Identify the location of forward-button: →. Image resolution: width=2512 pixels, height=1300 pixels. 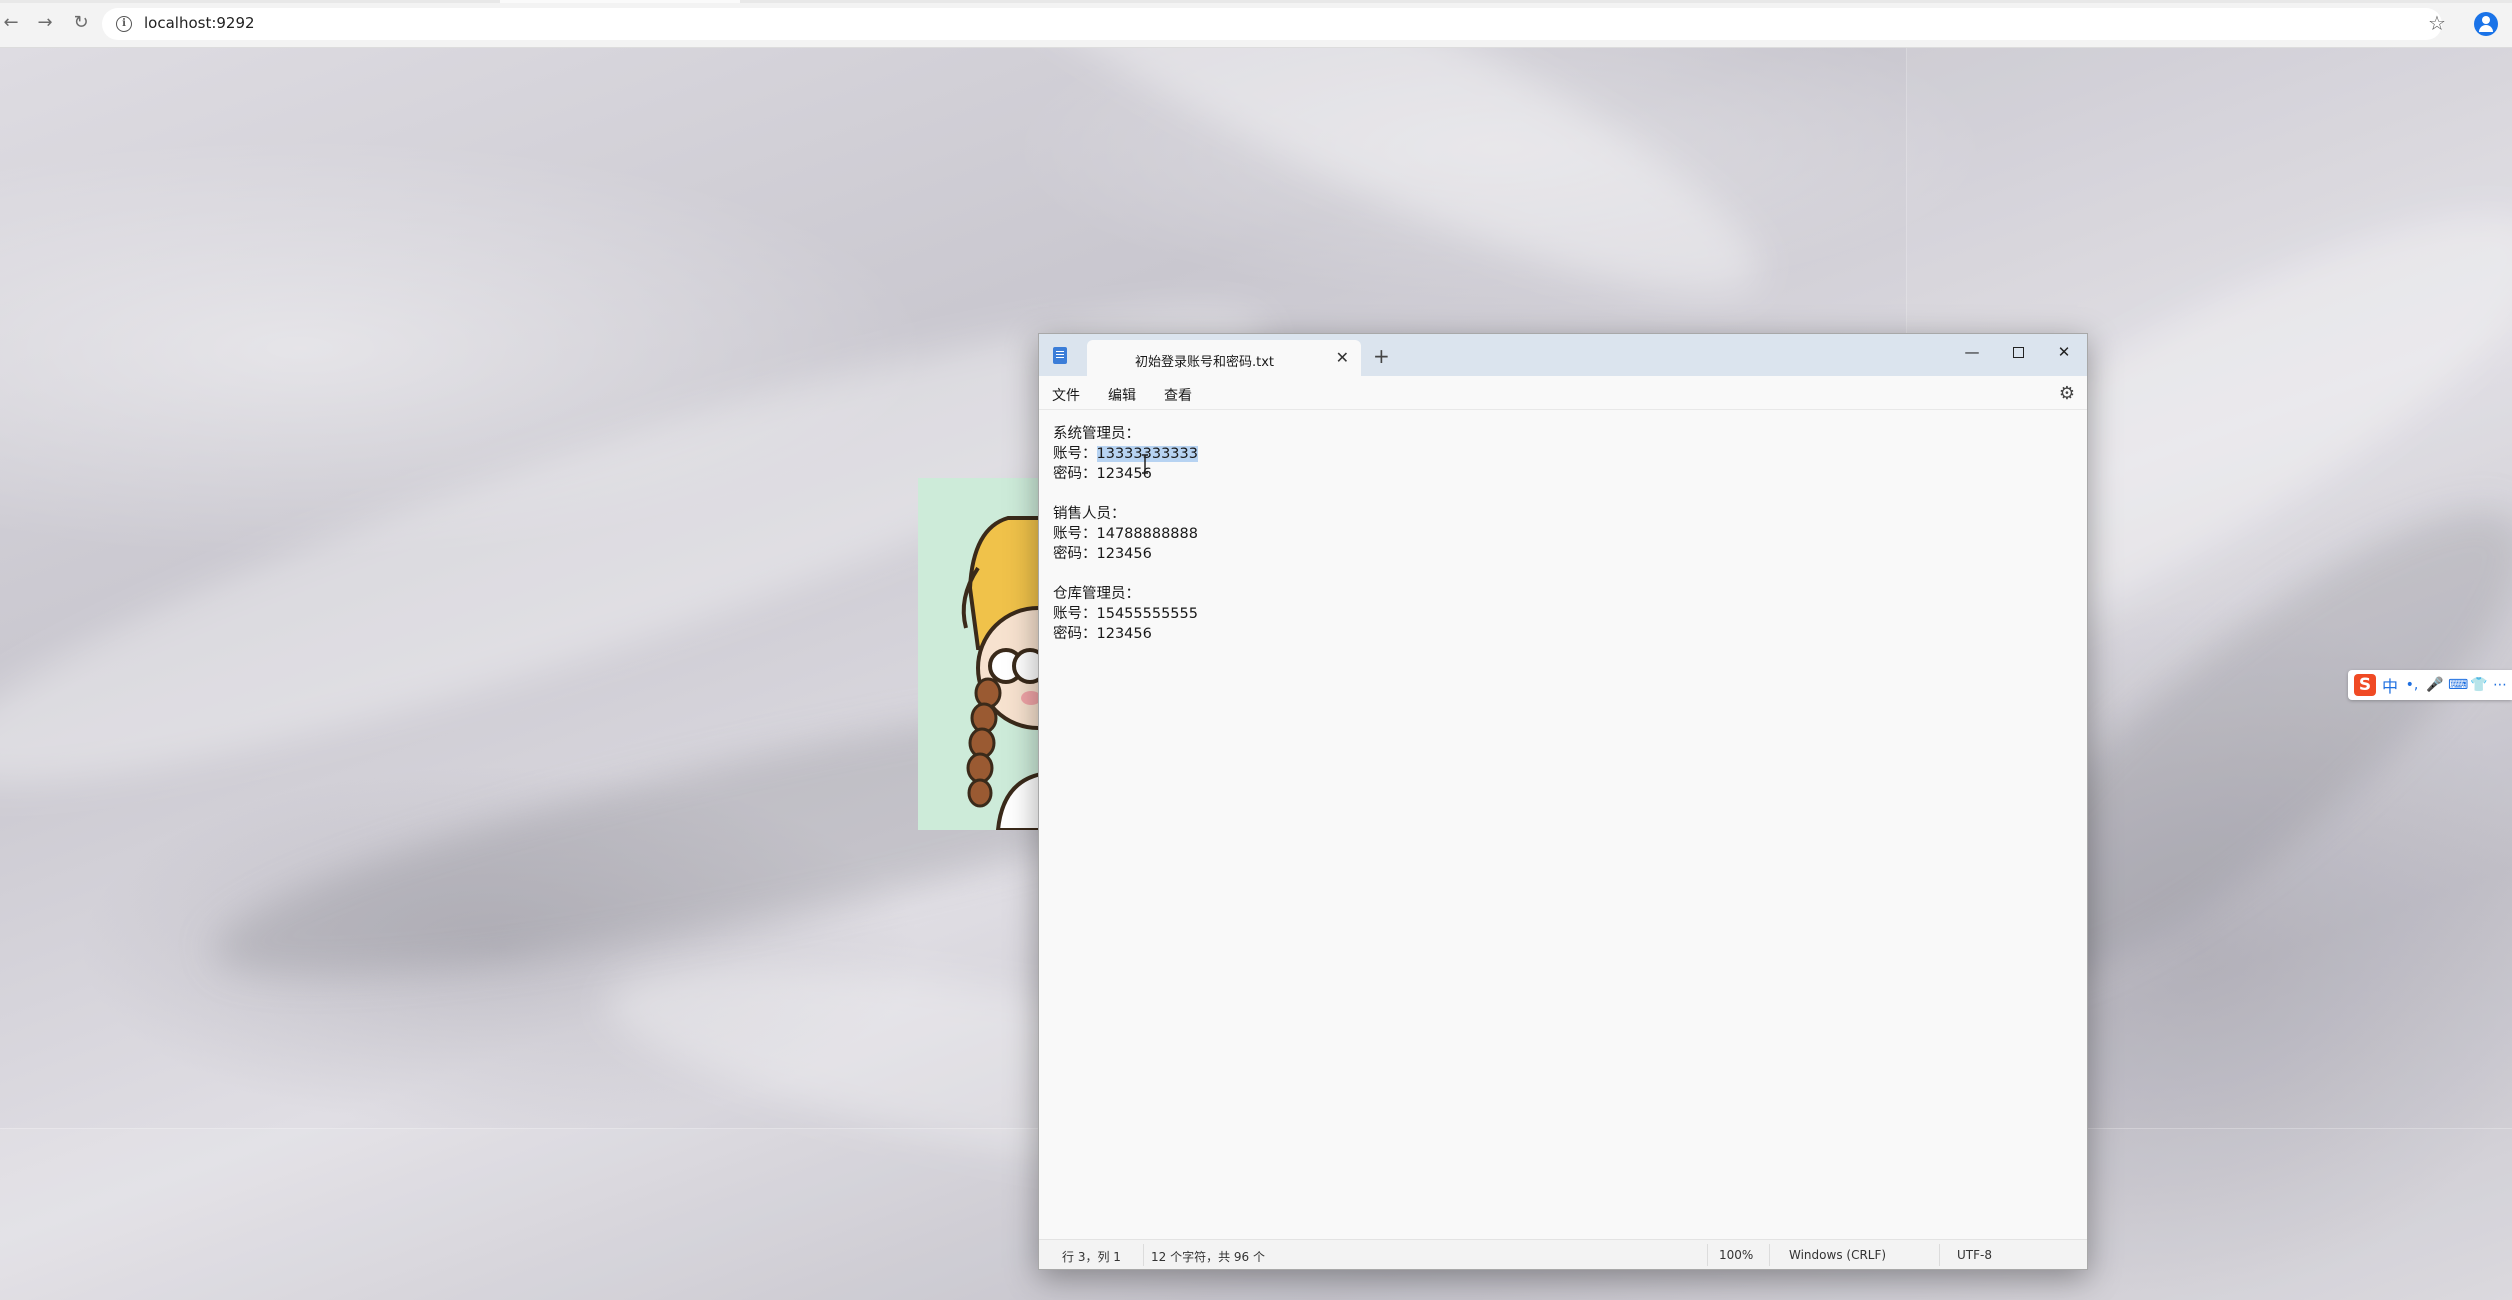
(45, 23).